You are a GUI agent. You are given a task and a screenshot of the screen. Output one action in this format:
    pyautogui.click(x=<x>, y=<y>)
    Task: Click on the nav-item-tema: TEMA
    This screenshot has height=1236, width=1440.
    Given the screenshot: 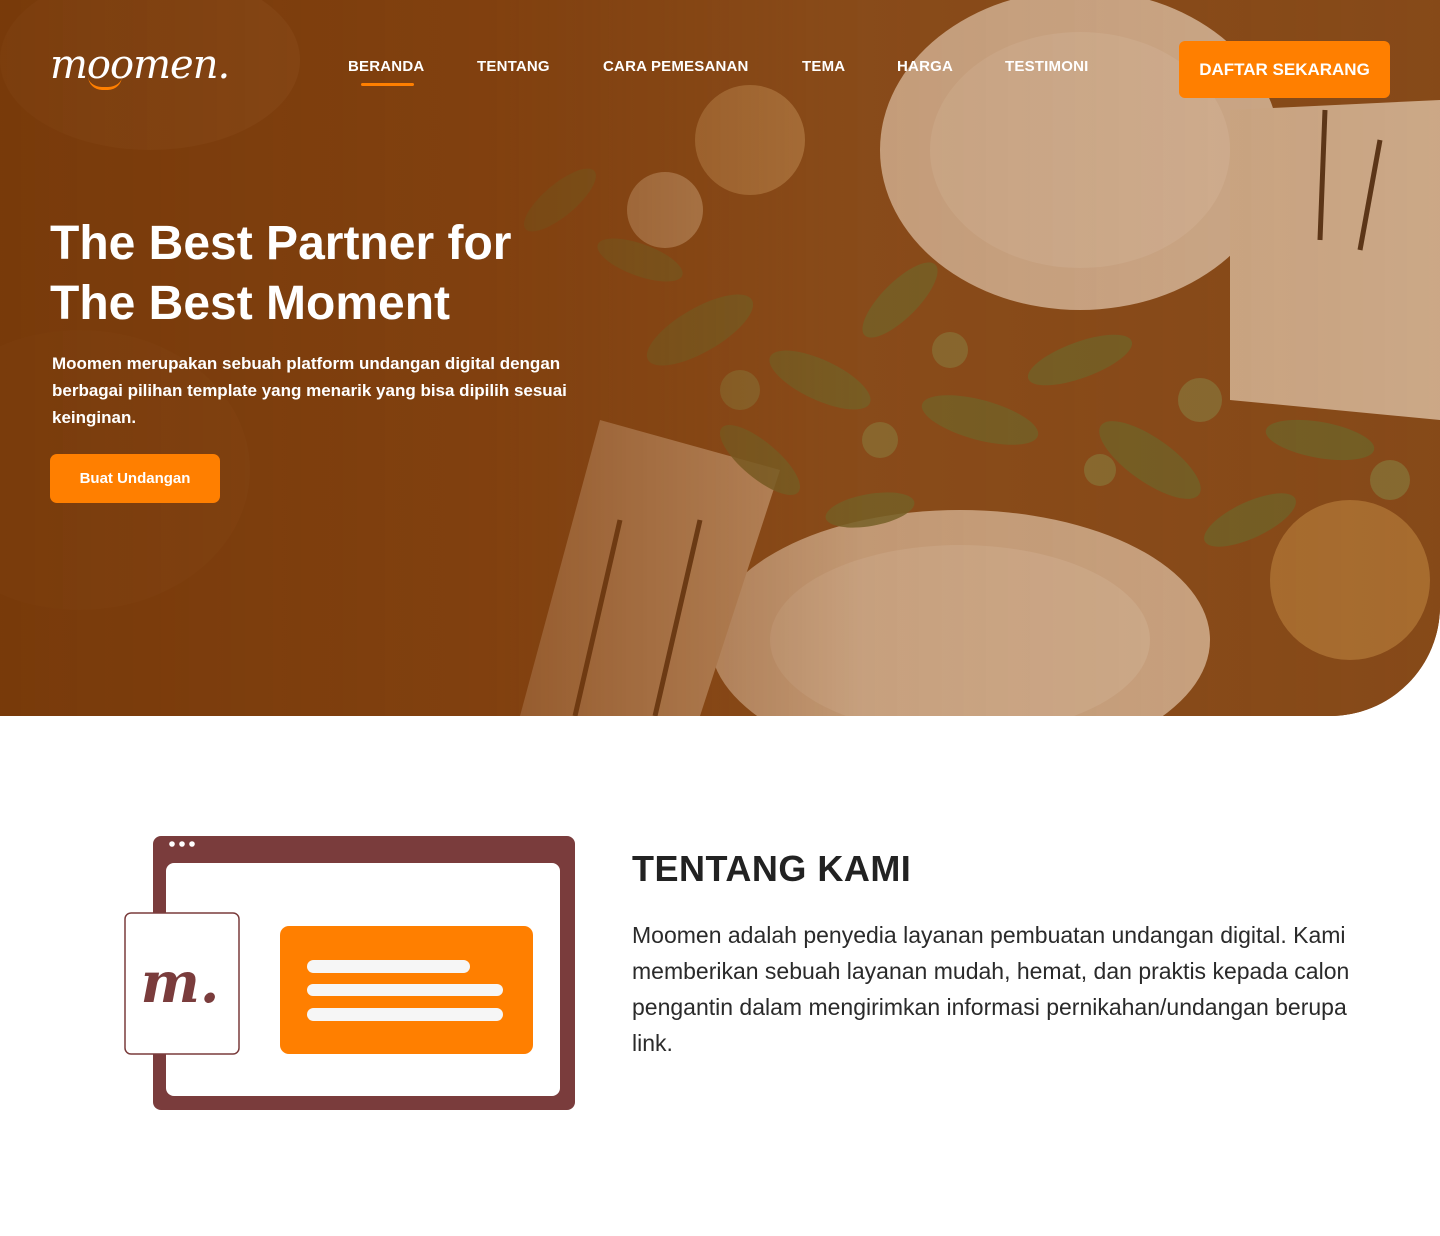 What is the action you would take?
    pyautogui.click(x=823, y=66)
    